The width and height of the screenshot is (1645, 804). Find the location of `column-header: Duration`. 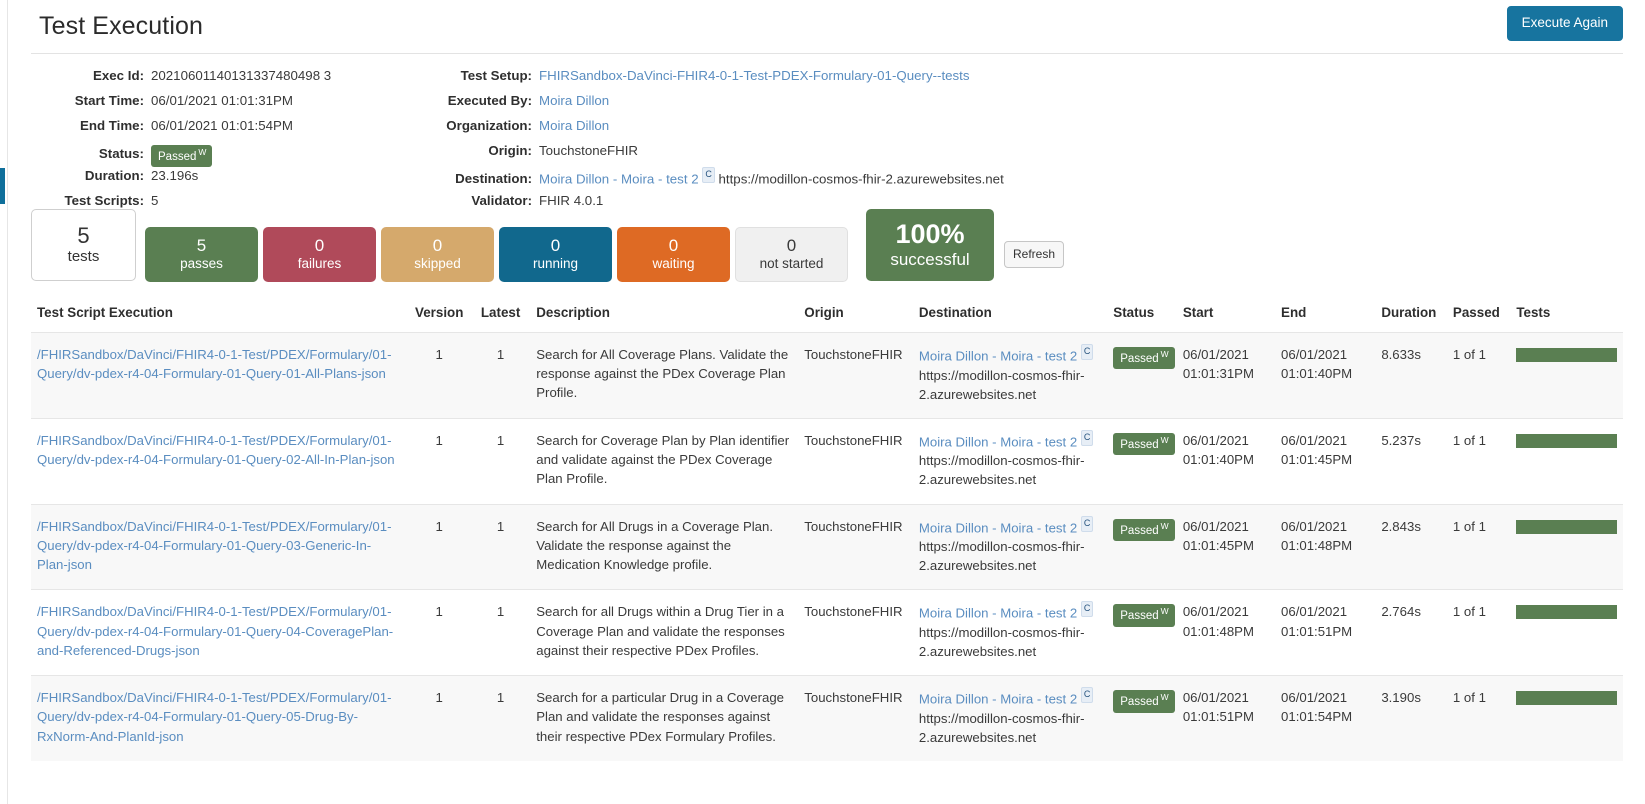

column-header: Duration is located at coordinates (1411, 316).